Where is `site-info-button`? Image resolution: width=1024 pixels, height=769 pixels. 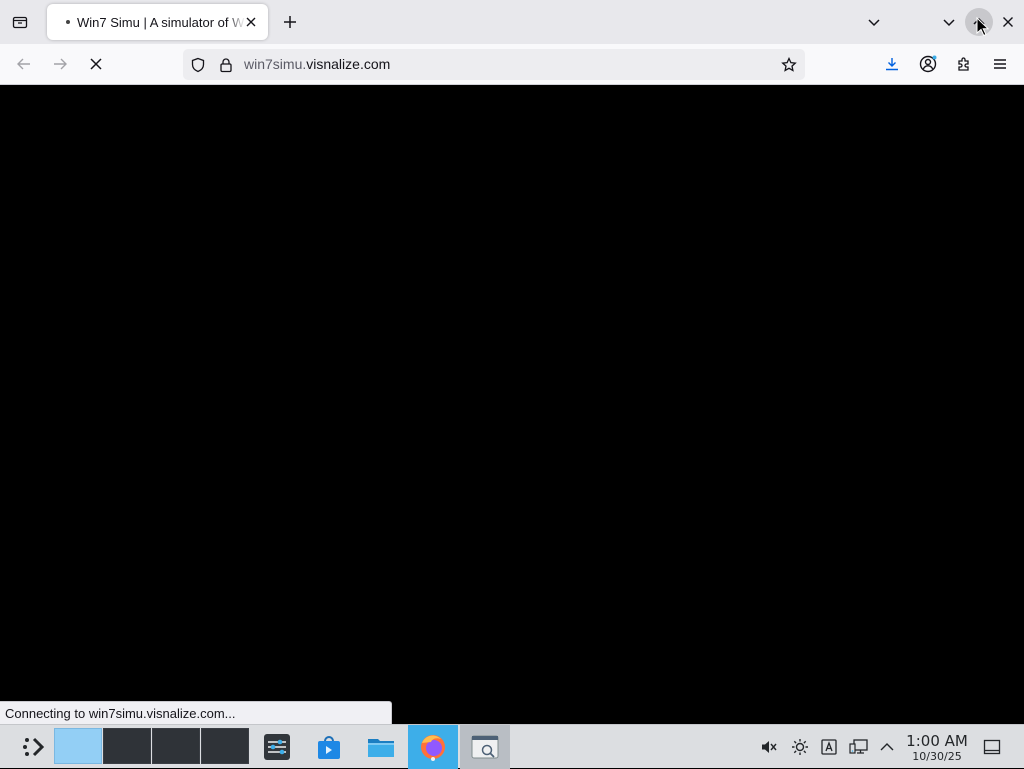
site-info-button is located at coordinates (226, 65).